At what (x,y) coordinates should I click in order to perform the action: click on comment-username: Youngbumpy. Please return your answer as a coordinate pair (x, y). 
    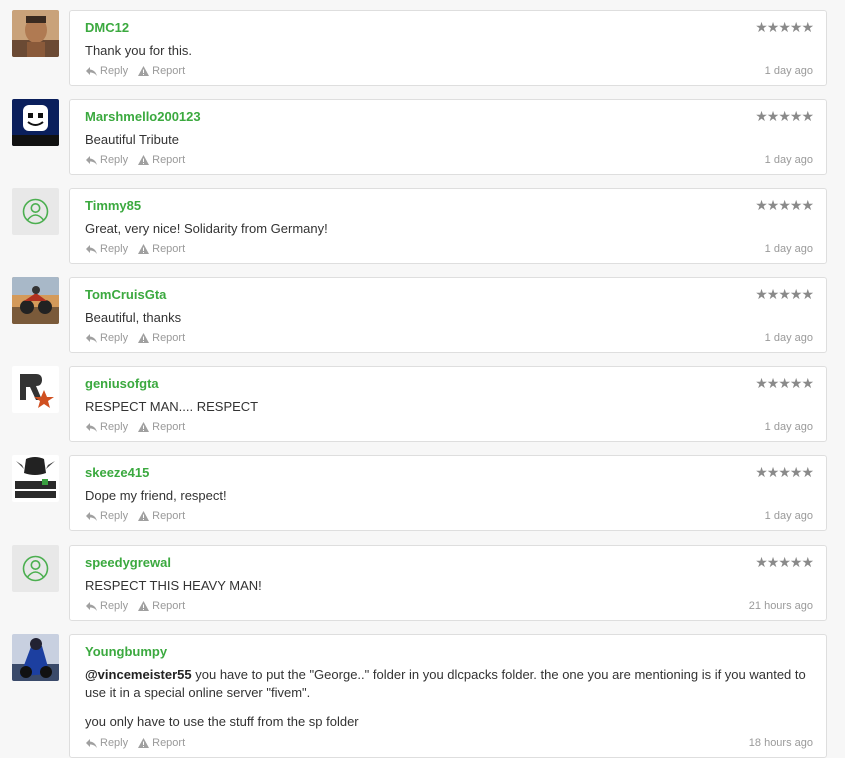
    Looking at the image, I should click on (126, 651).